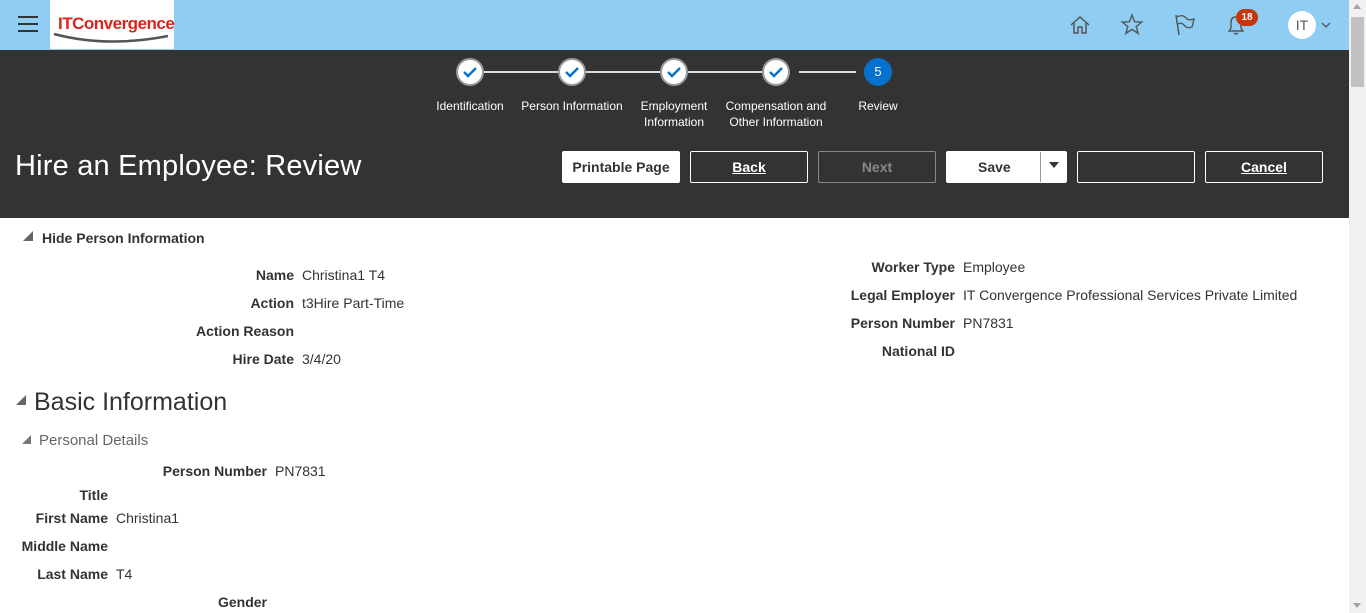  I want to click on train-step-person-information, so click(572, 72).